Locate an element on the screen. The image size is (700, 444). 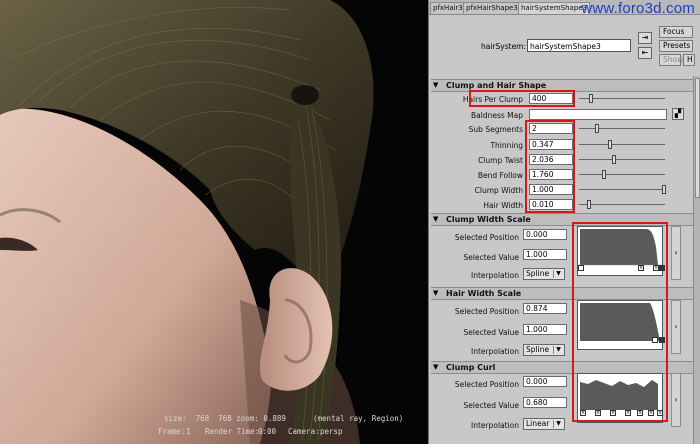
hair-width-field: 0.010 is located at coordinates (551, 204).